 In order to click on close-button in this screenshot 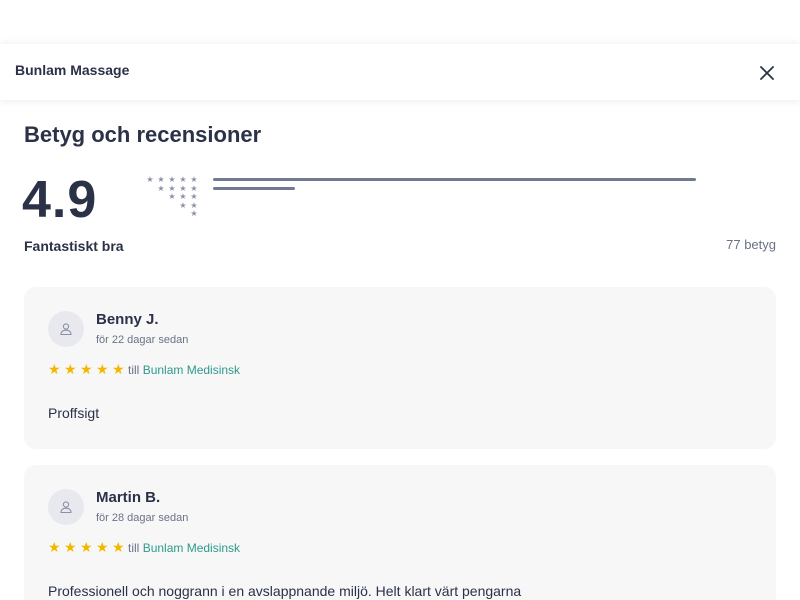, I will do `click(767, 73)`.